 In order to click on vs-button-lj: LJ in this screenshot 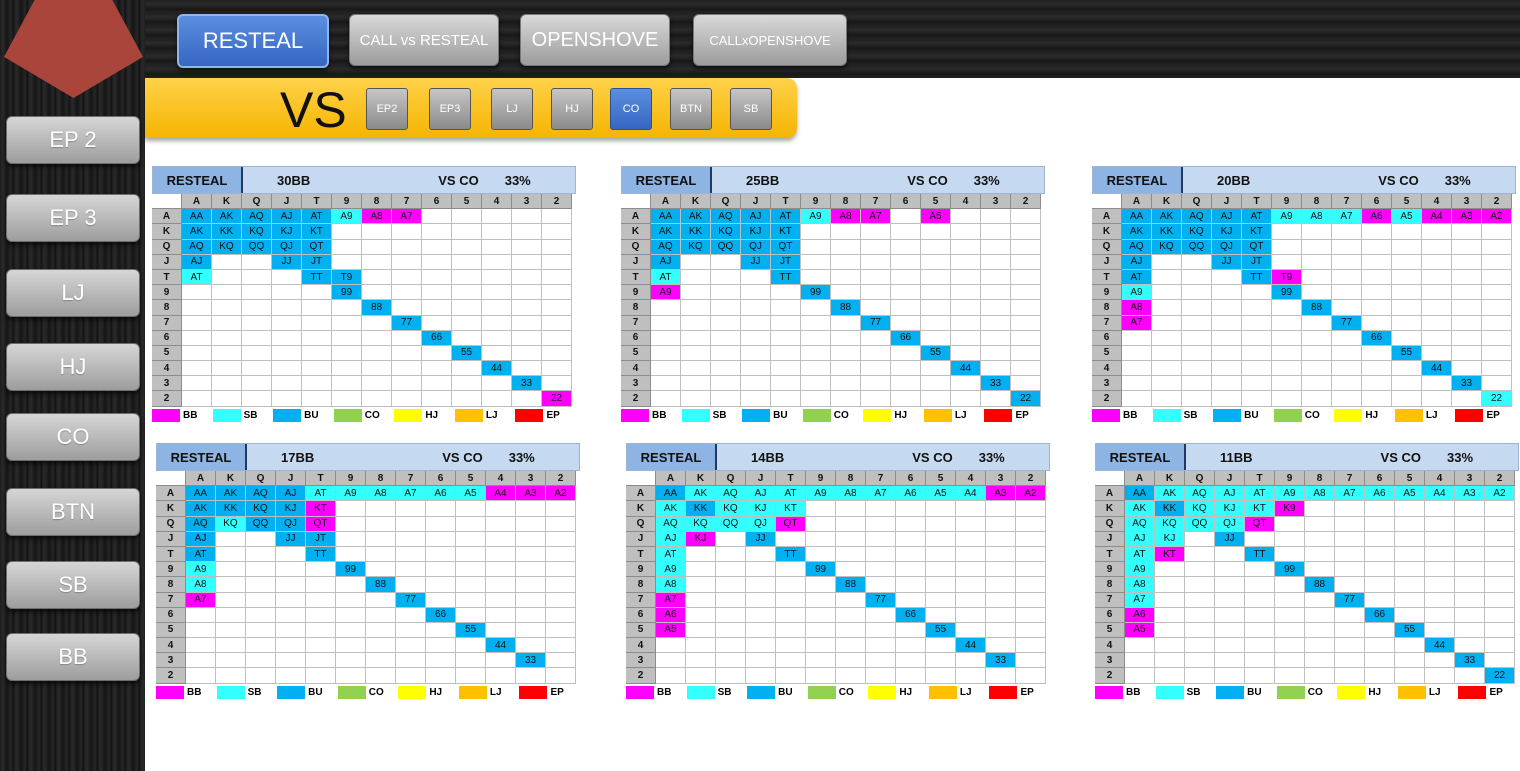, I will do `click(512, 109)`.